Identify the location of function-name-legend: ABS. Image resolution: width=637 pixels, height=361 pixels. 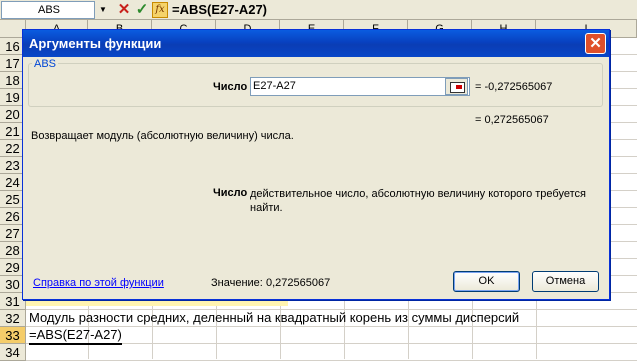
(45, 64).